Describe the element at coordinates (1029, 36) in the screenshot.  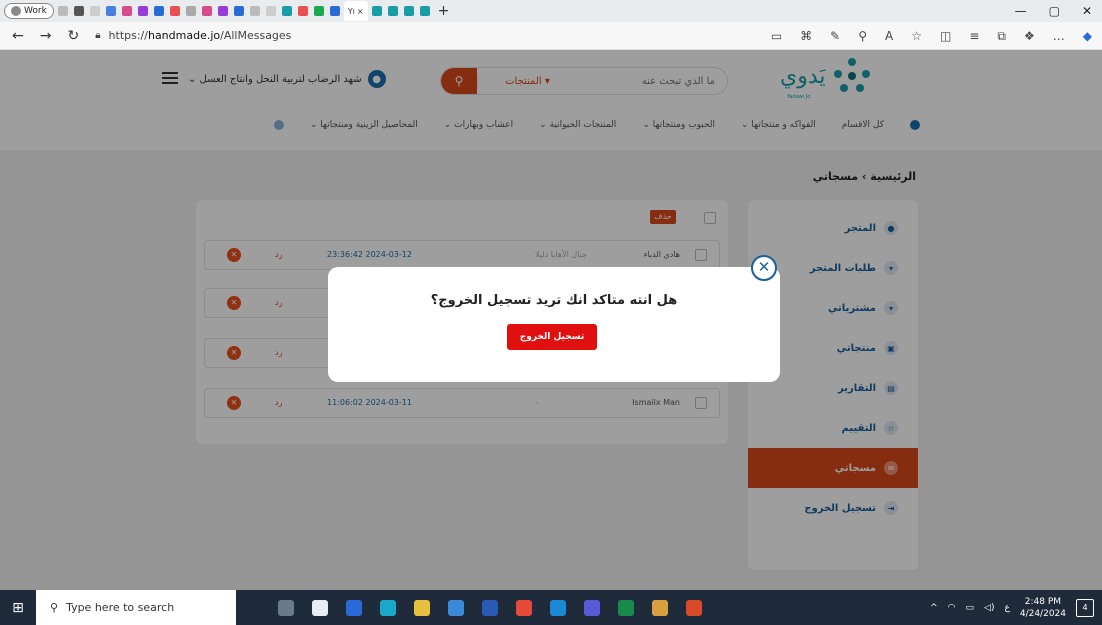
I see `extension-icon: ❖` at that location.